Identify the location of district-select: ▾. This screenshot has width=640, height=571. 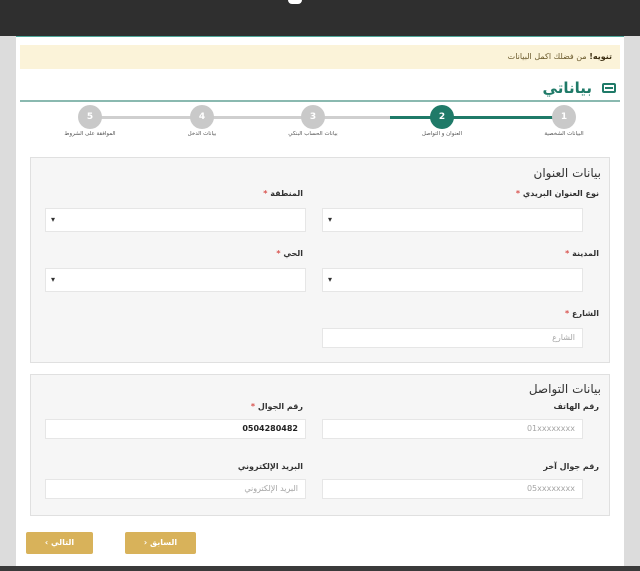
(175, 280).